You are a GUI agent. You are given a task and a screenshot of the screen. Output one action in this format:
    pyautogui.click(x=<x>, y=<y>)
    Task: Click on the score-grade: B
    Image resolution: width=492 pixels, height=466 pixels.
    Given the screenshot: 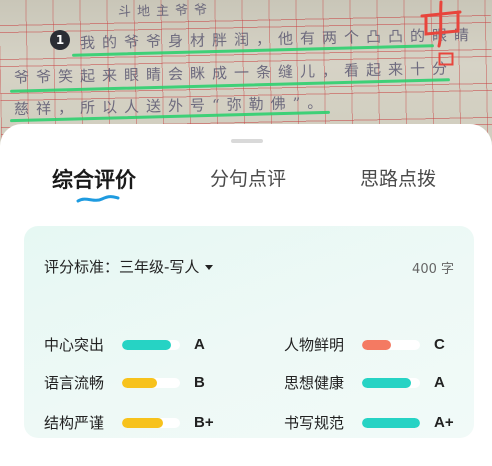 What is the action you would take?
    pyautogui.click(x=199, y=382)
    